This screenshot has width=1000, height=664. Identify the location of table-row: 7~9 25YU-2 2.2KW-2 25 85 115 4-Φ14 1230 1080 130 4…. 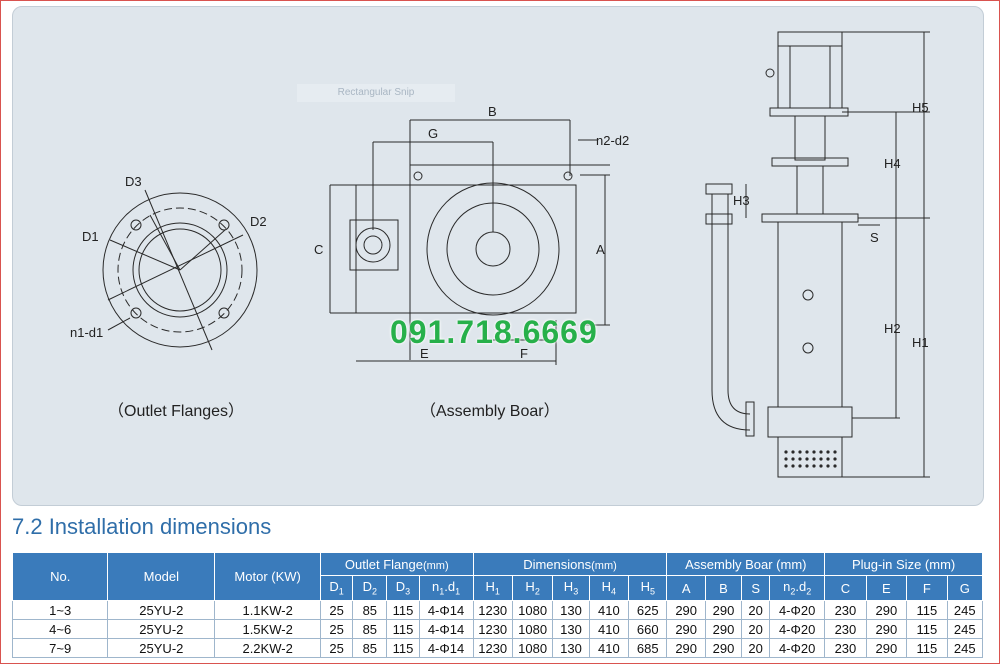
(497, 648).